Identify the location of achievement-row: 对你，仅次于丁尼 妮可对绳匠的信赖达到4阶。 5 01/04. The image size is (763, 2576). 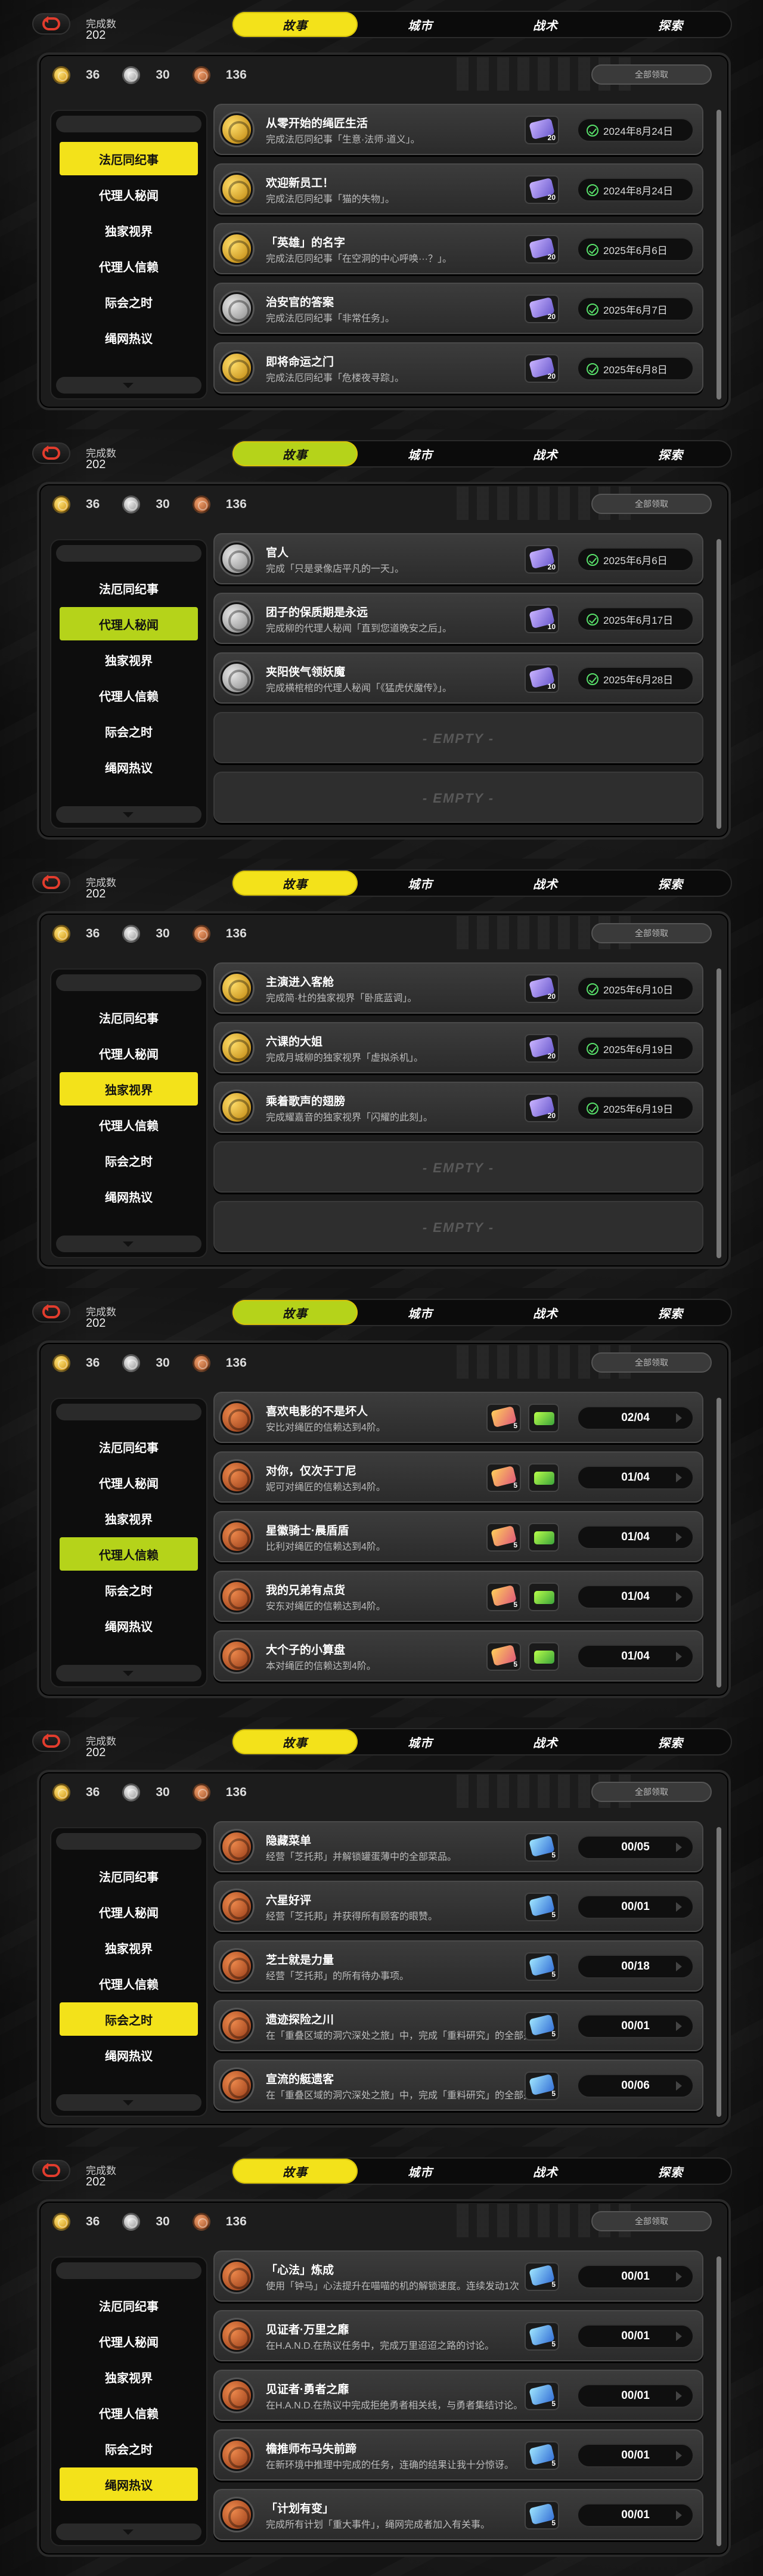
(458, 1477).